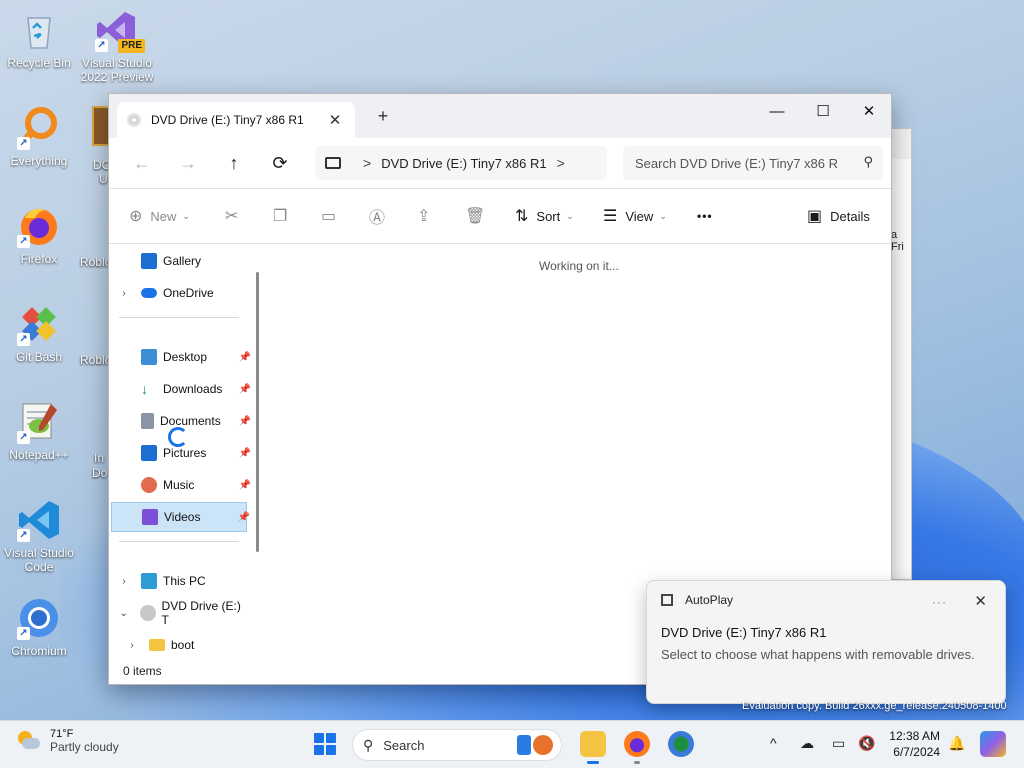  Describe the element at coordinates (142, 163) in the screenshot. I see `back-button: ←` at that location.